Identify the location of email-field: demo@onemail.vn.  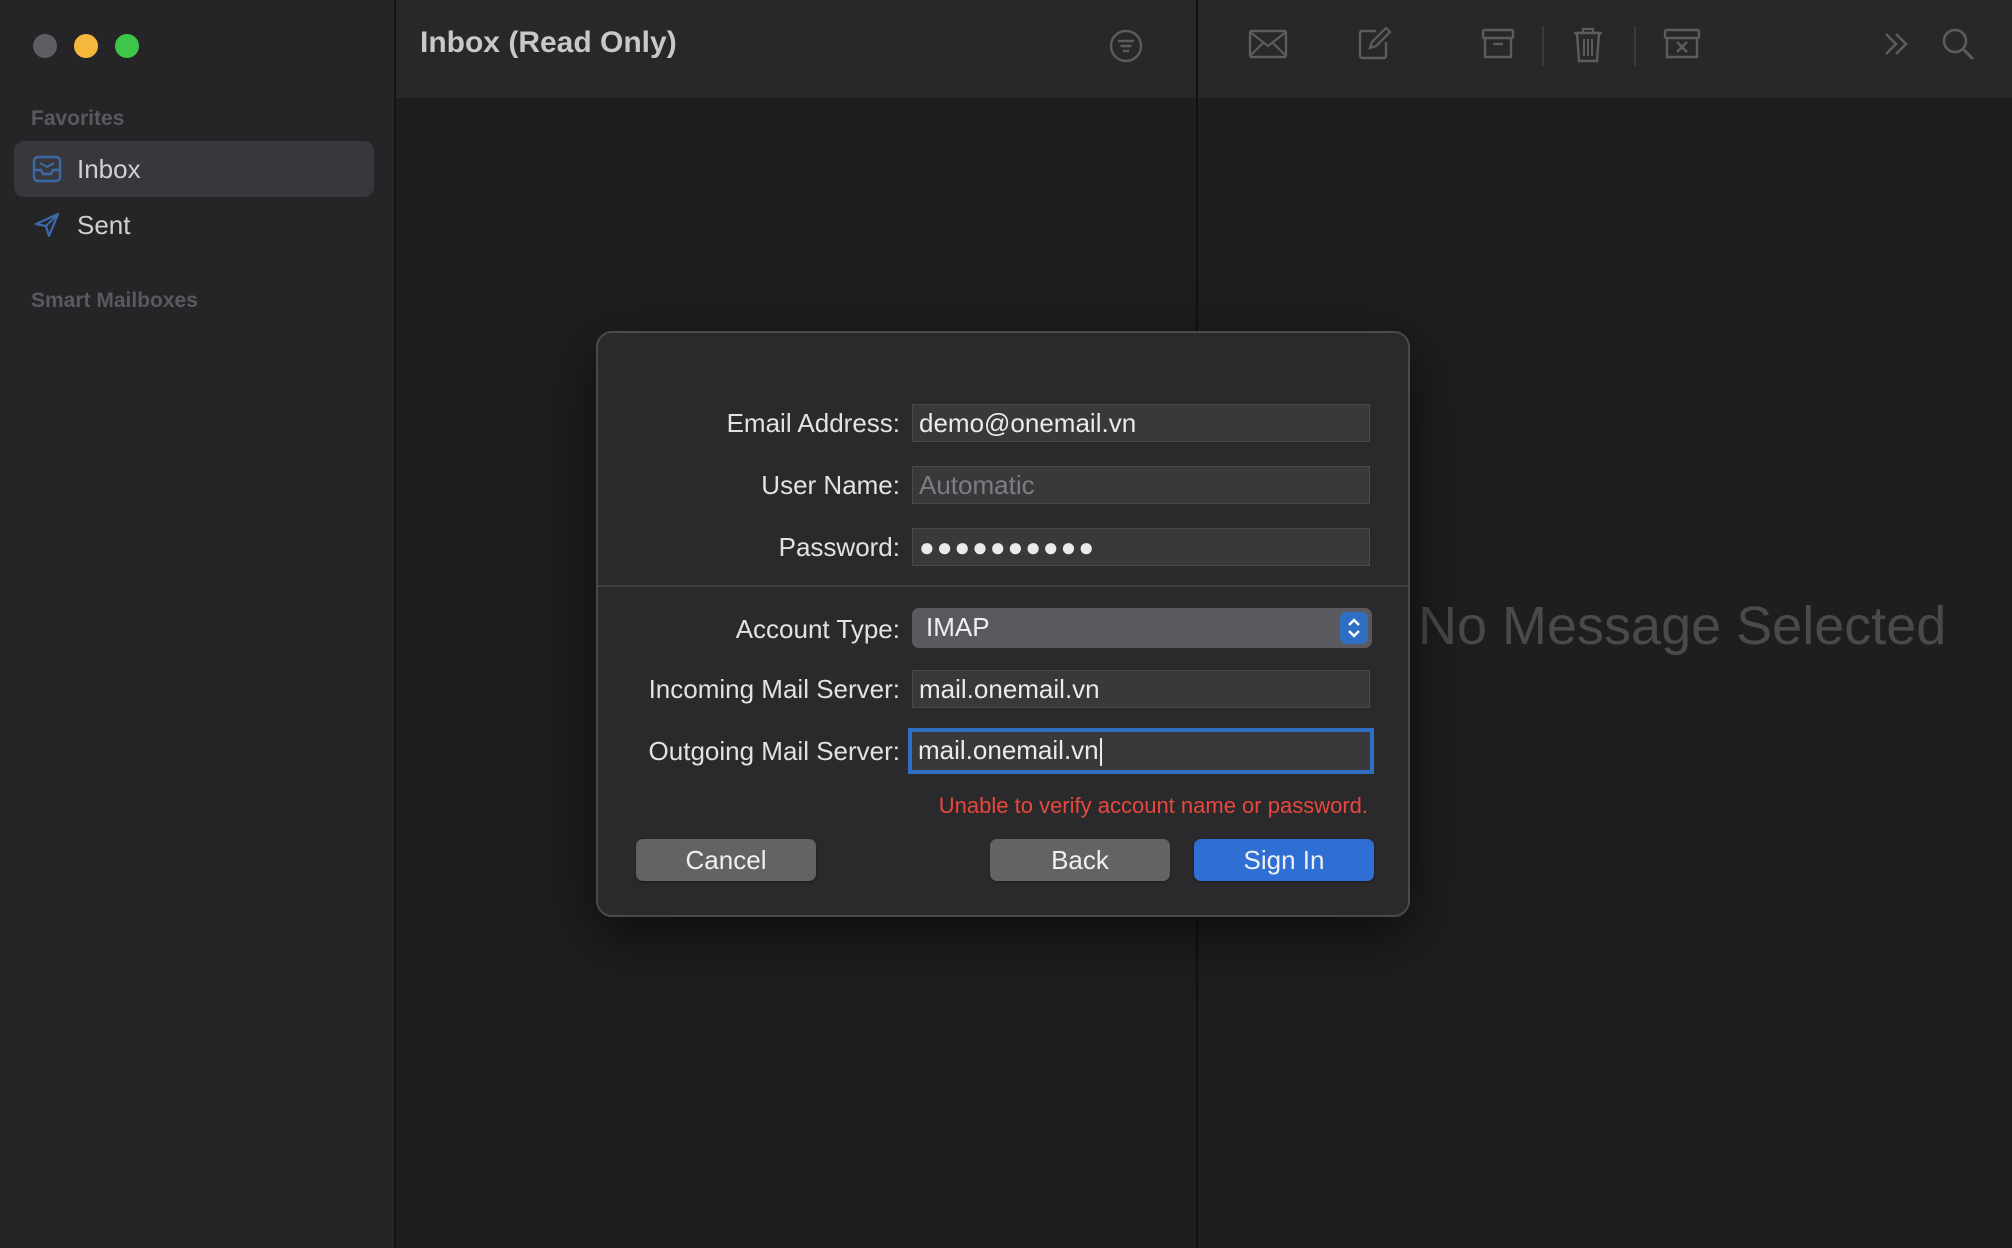
(1141, 423).